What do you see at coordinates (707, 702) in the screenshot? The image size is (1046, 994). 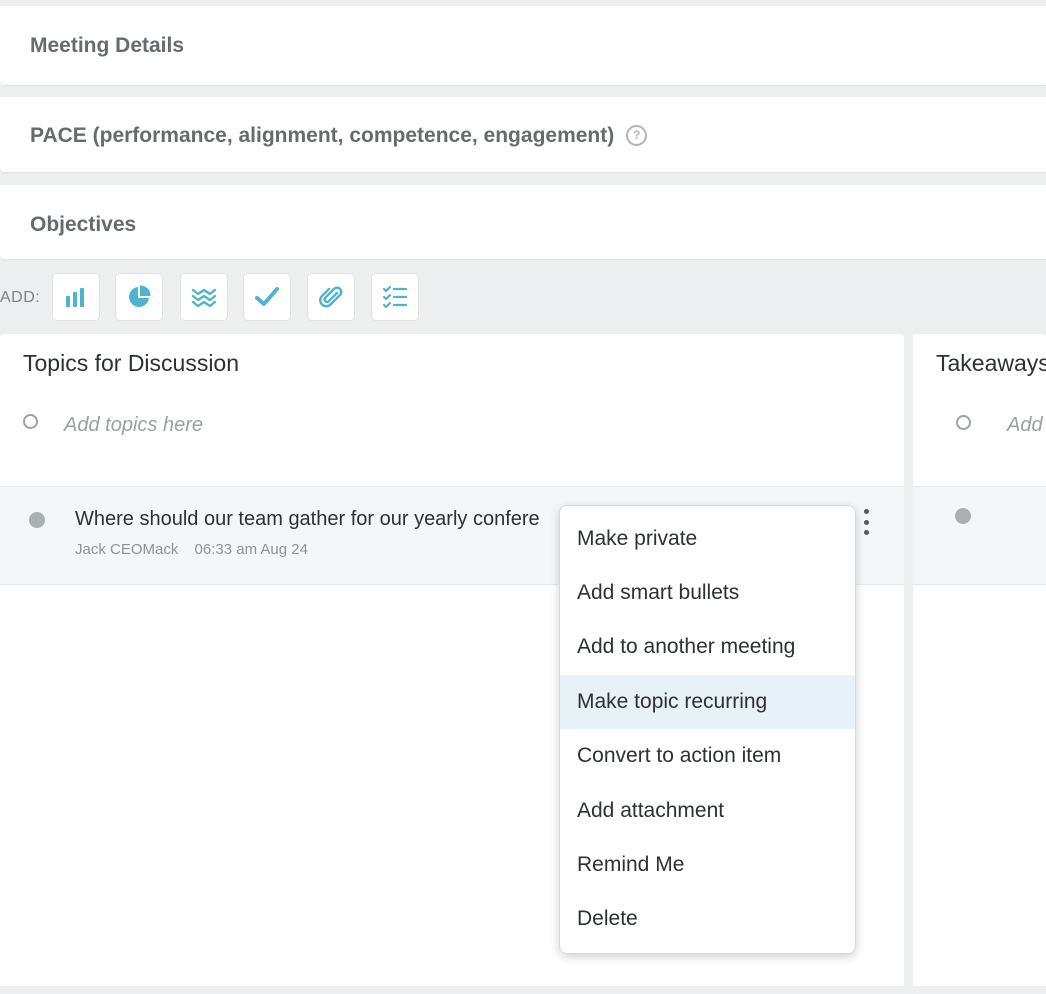 I see `menu-item-make-topic-recurring: Make topic recurring` at bounding box center [707, 702].